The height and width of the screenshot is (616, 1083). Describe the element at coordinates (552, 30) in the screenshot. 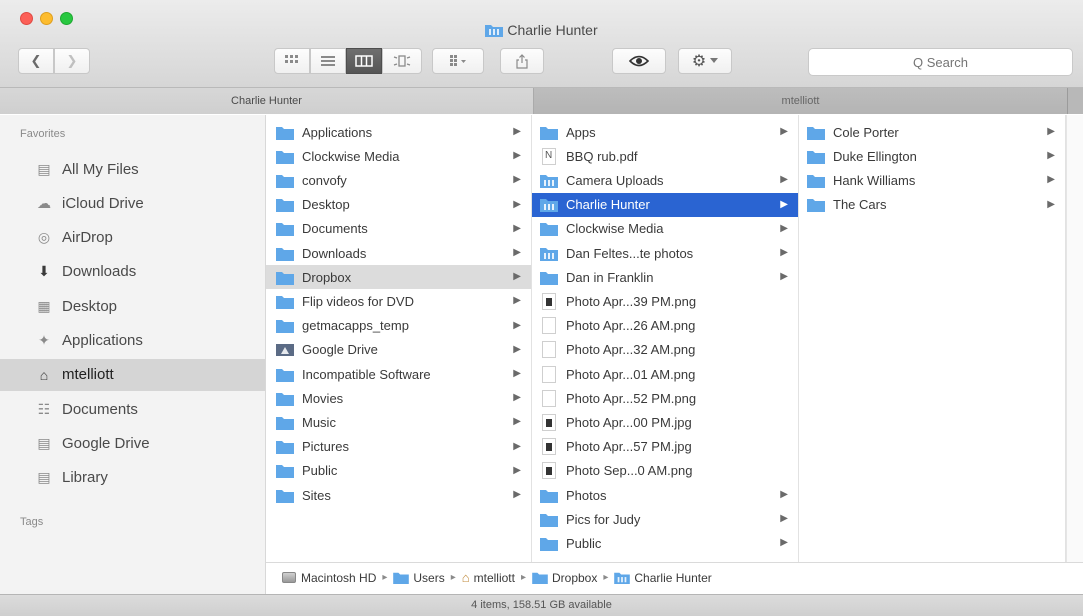

I see `window-title-text: Charlie Hunter` at that location.